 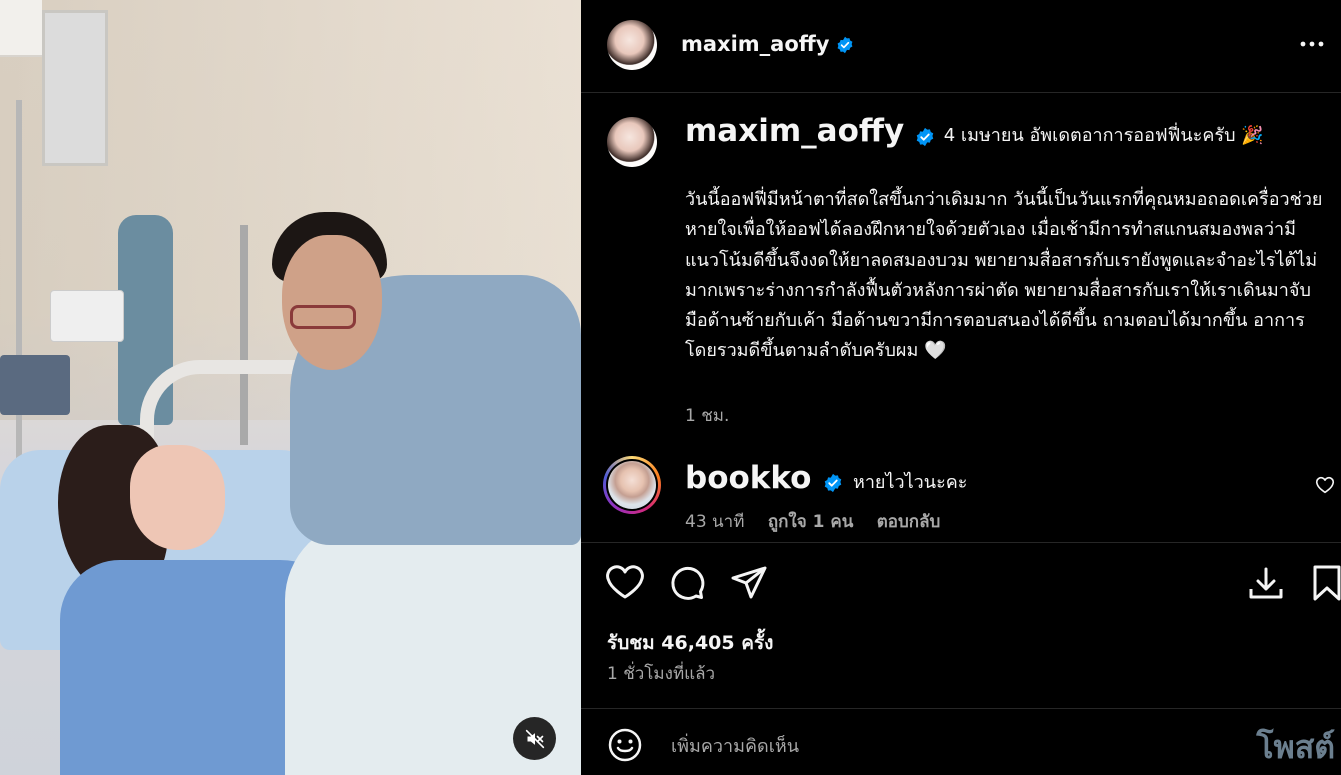 What do you see at coordinates (794, 131) in the screenshot?
I see `caption-username: maxim_aoffy` at bounding box center [794, 131].